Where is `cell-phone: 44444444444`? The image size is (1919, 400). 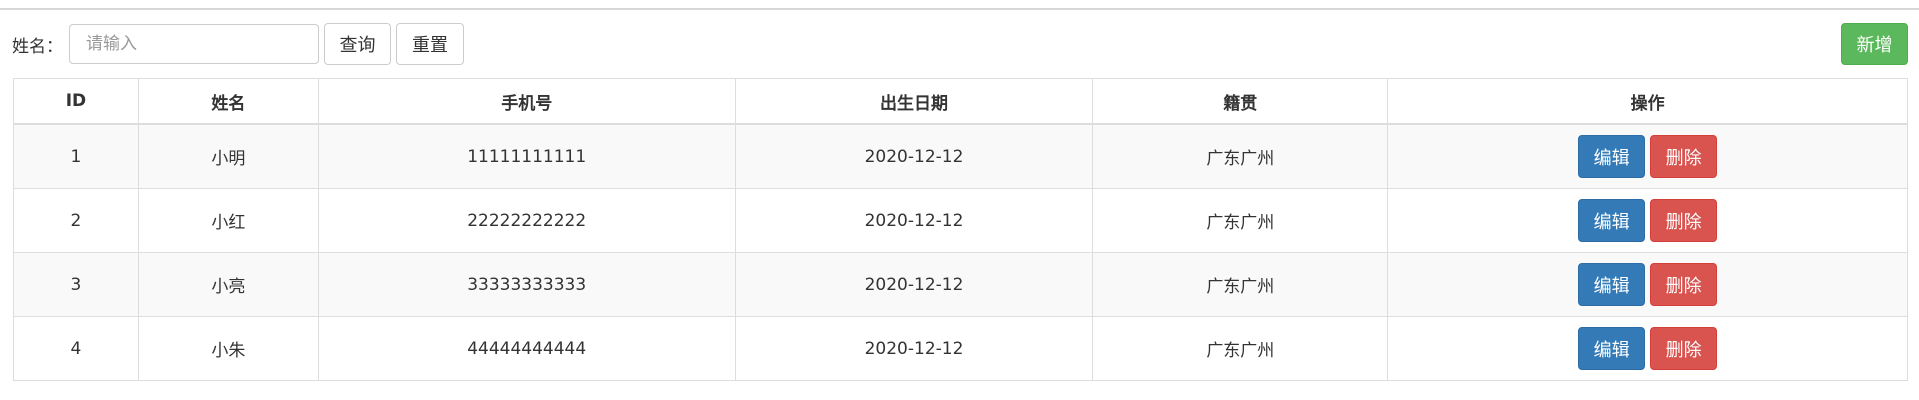 cell-phone: 44444444444 is located at coordinates (526, 348).